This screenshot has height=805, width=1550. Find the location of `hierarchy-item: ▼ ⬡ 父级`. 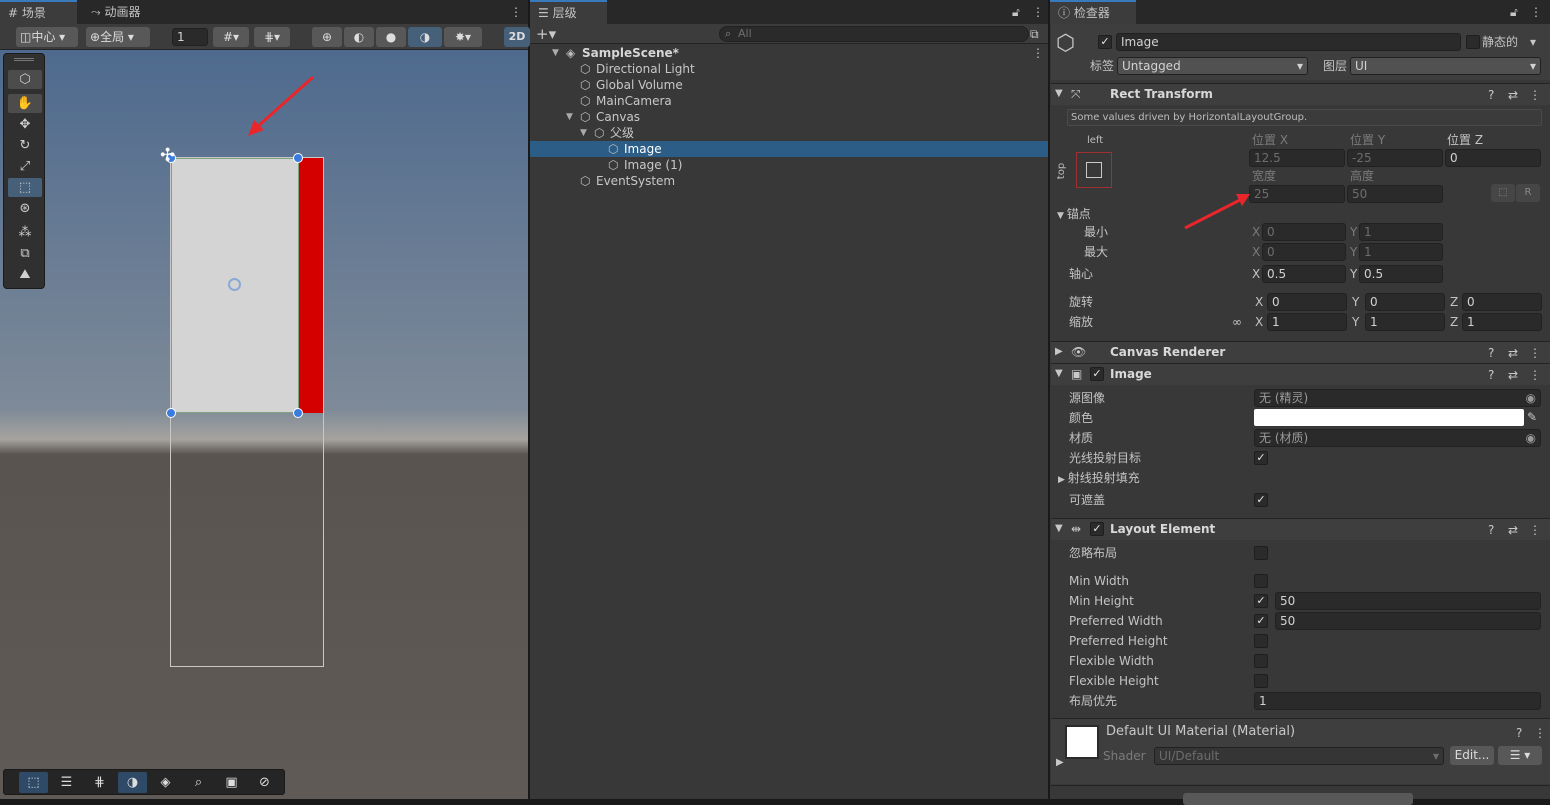

hierarchy-item: ▼ ⬡ 父级 is located at coordinates (789, 133).